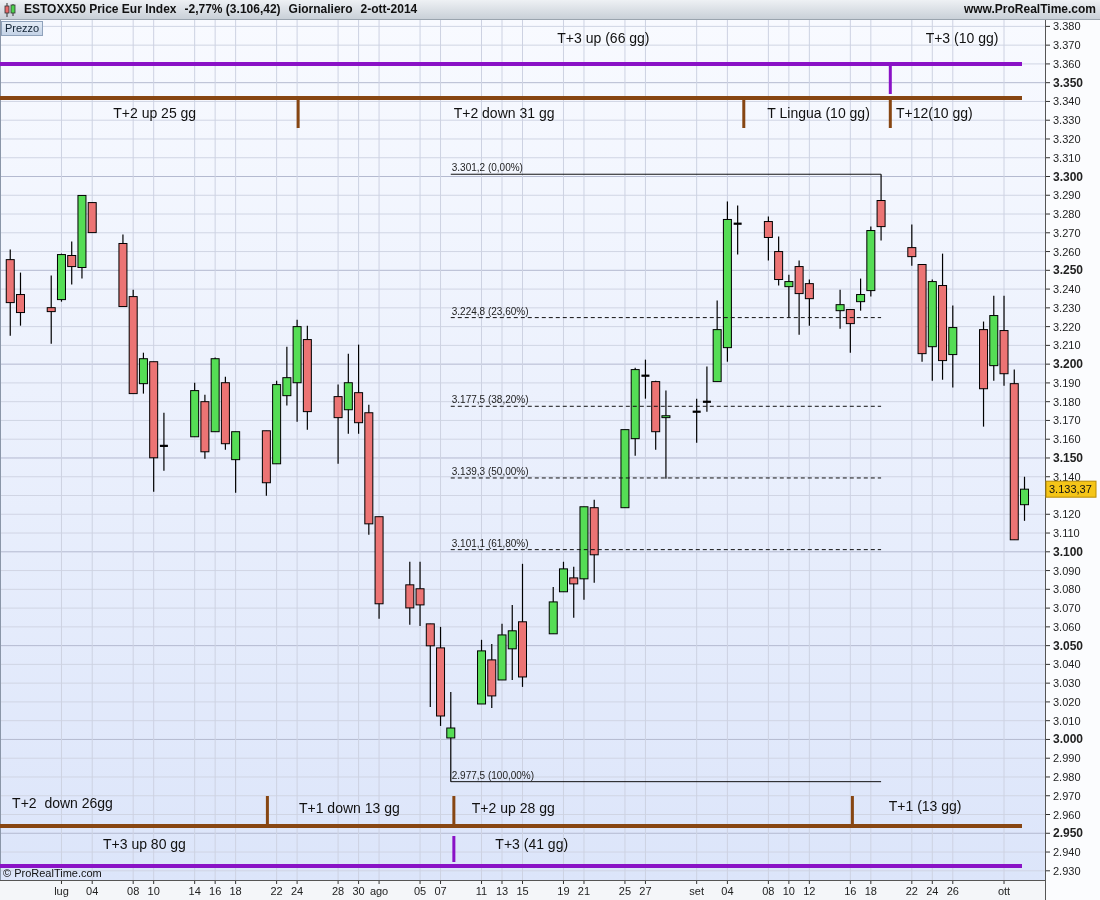 The height and width of the screenshot is (900, 1100). Describe the element at coordinates (1067, 852) in the screenshot. I see `y-axis-label: 2.940` at that location.